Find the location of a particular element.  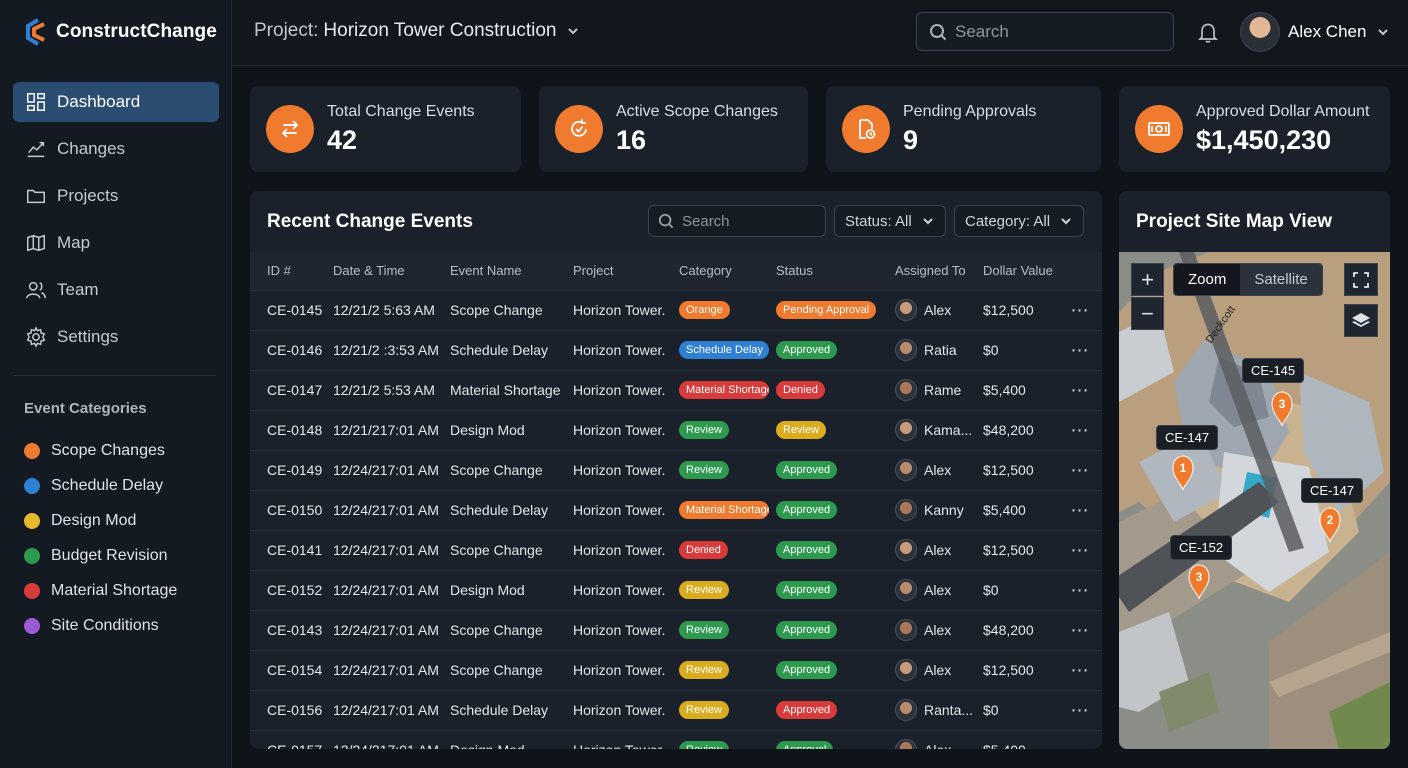

sidebar-item-changes: Changes is located at coordinates (116, 149).